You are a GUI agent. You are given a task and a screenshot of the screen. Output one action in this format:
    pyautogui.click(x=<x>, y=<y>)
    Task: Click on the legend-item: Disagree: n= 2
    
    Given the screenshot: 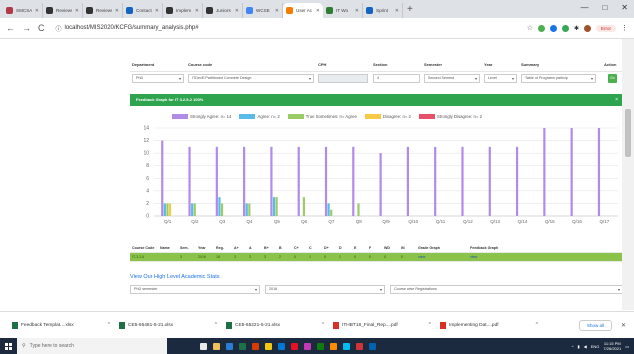 What is the action you would take?
    pyautogui.click(x=387, y=116)
    